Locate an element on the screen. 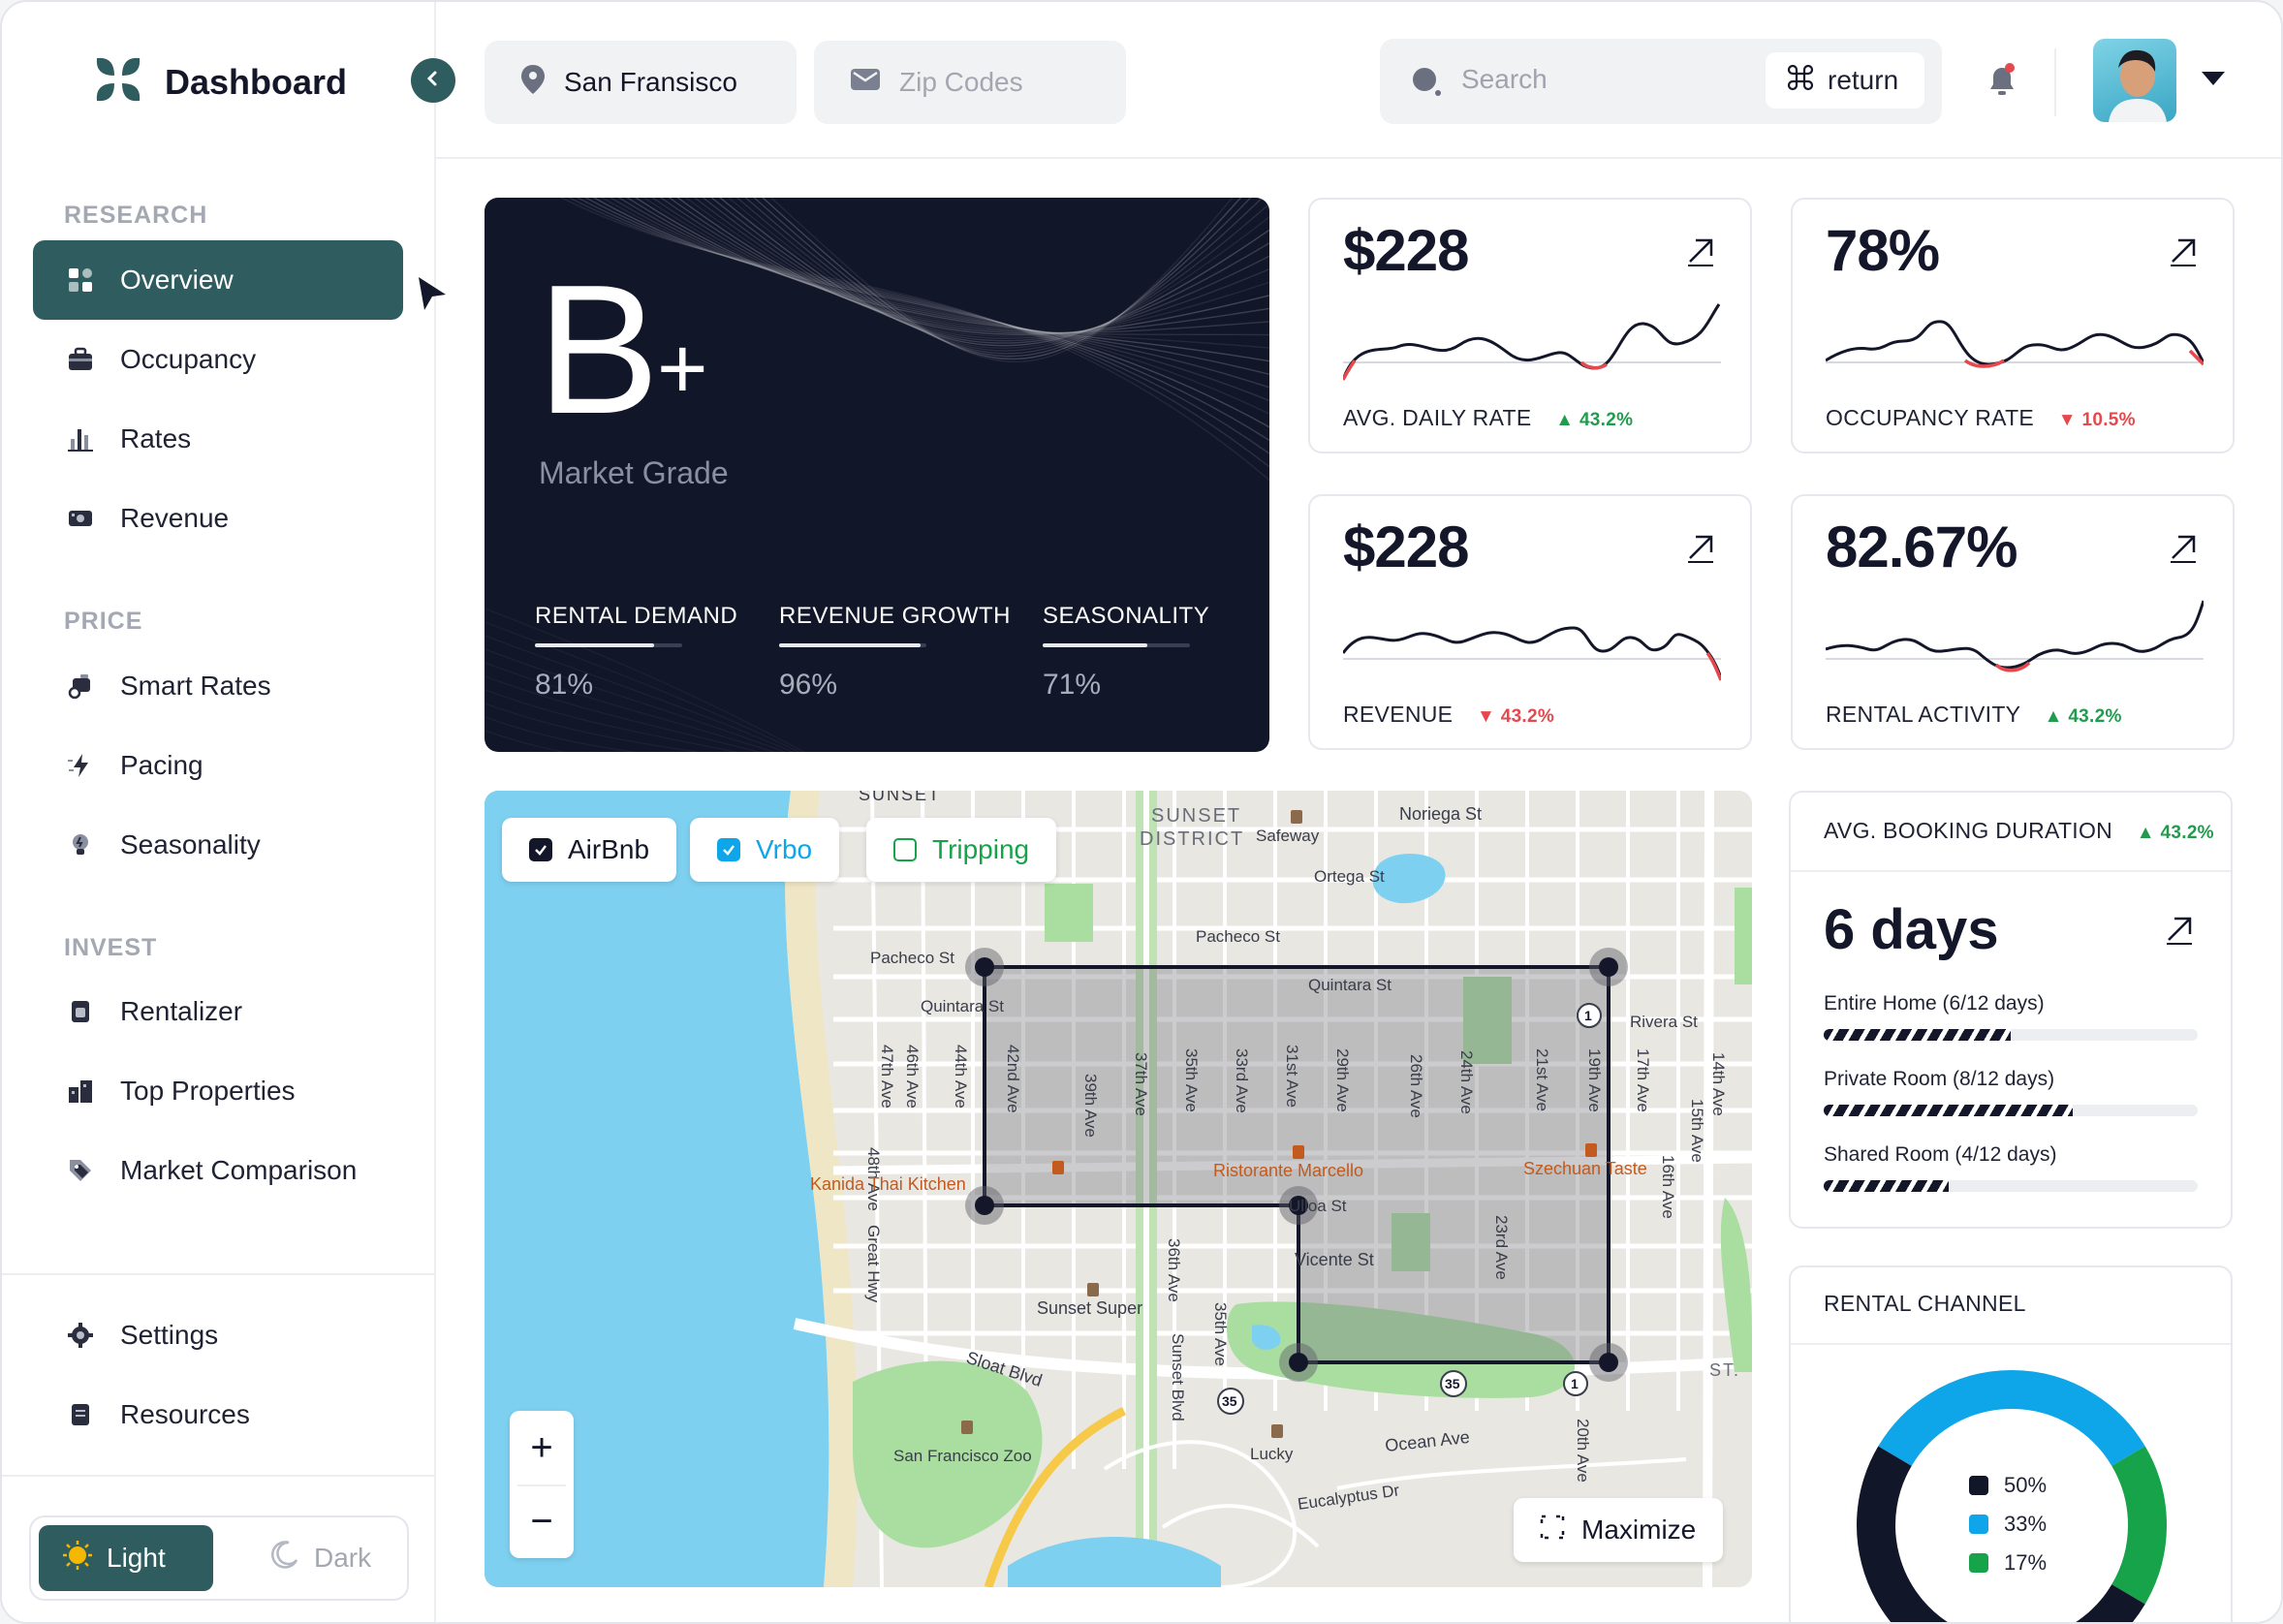 The height and width of the screenshot is (1624, 2283). map-label-sloat: Sloat Blvd is located at coordinates (1005, 1369).